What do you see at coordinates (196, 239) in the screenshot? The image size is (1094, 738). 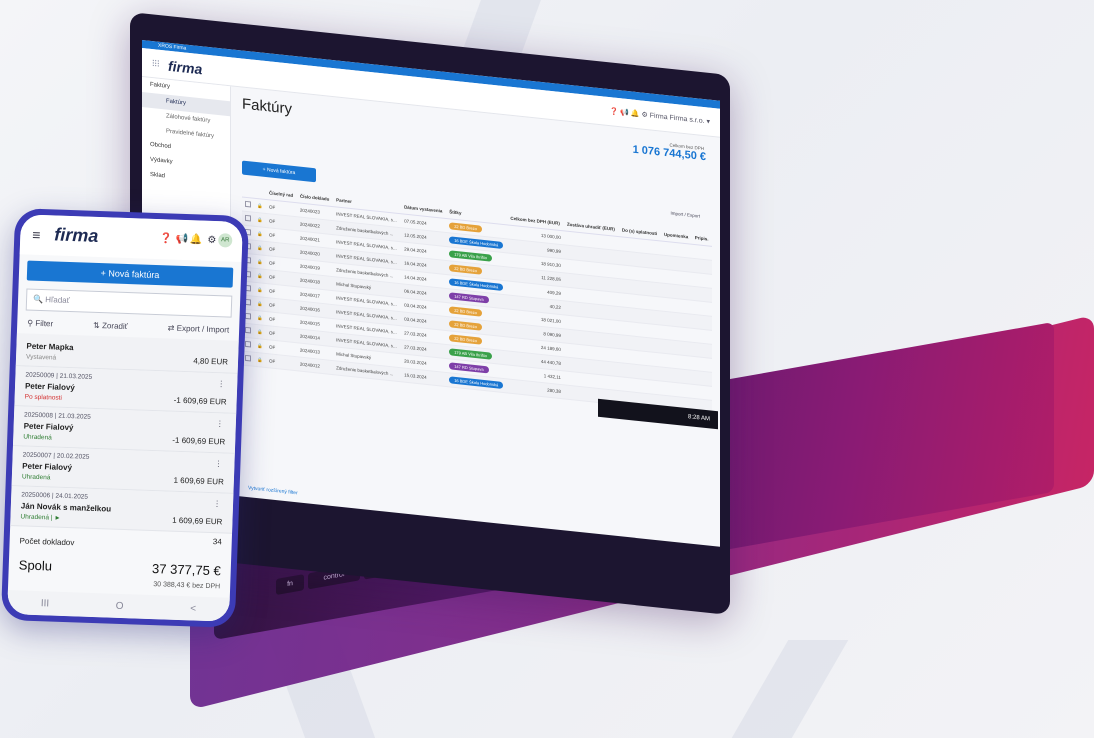 I see `bell-icon: 🔔` at bounding box center [196, 239].